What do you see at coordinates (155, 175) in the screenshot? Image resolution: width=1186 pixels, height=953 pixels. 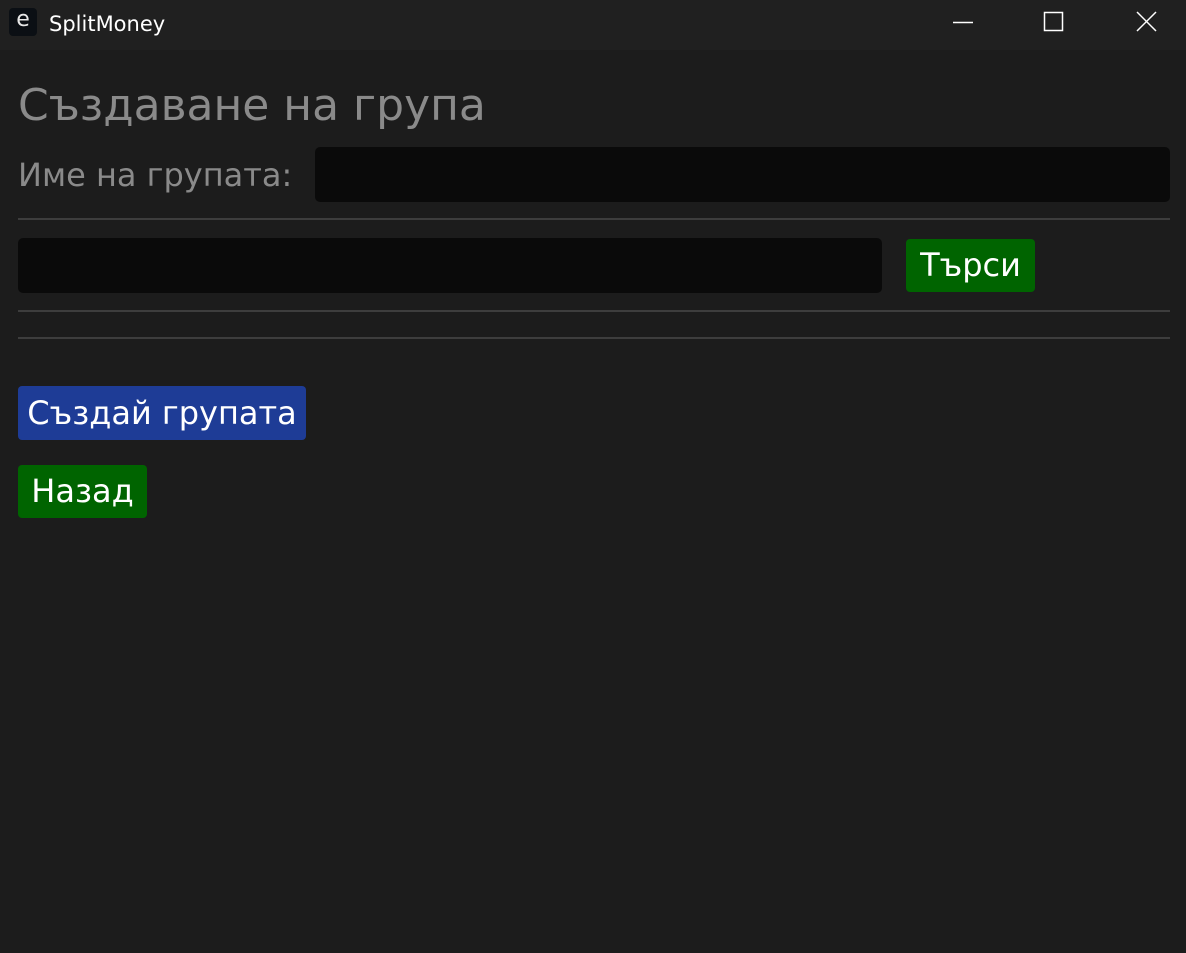 I see `group-name-label: Име на групата:` at bounding box center [155, 175].